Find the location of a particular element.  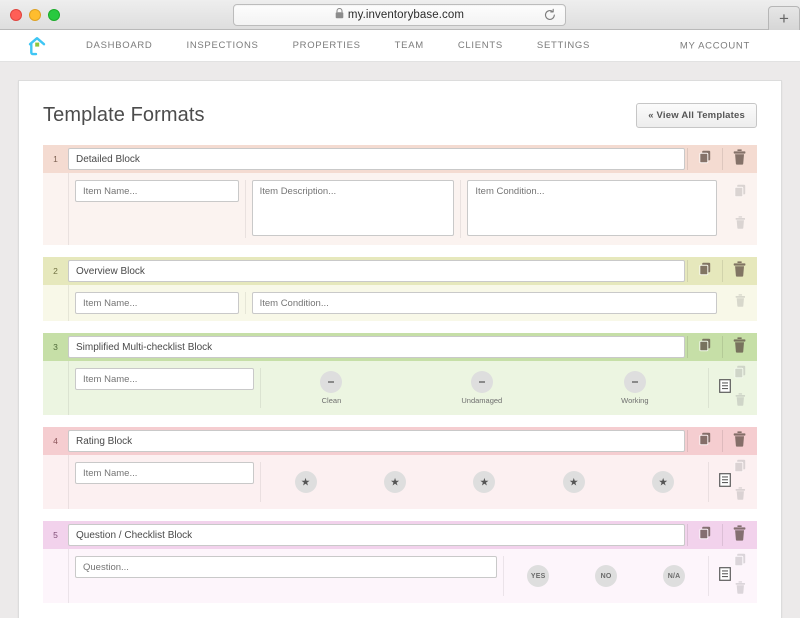

option-circle: NO is located at coordinates (606, 576).